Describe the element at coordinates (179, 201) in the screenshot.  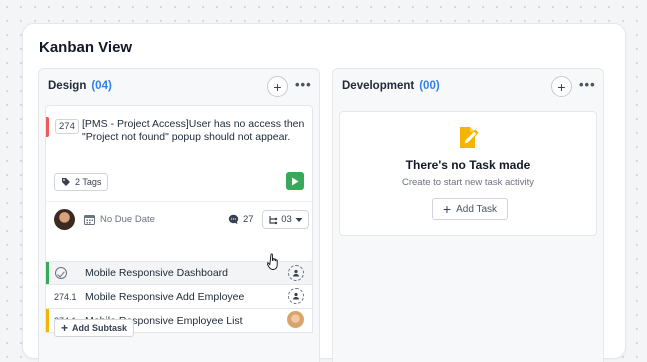
I see `divider` at that location.